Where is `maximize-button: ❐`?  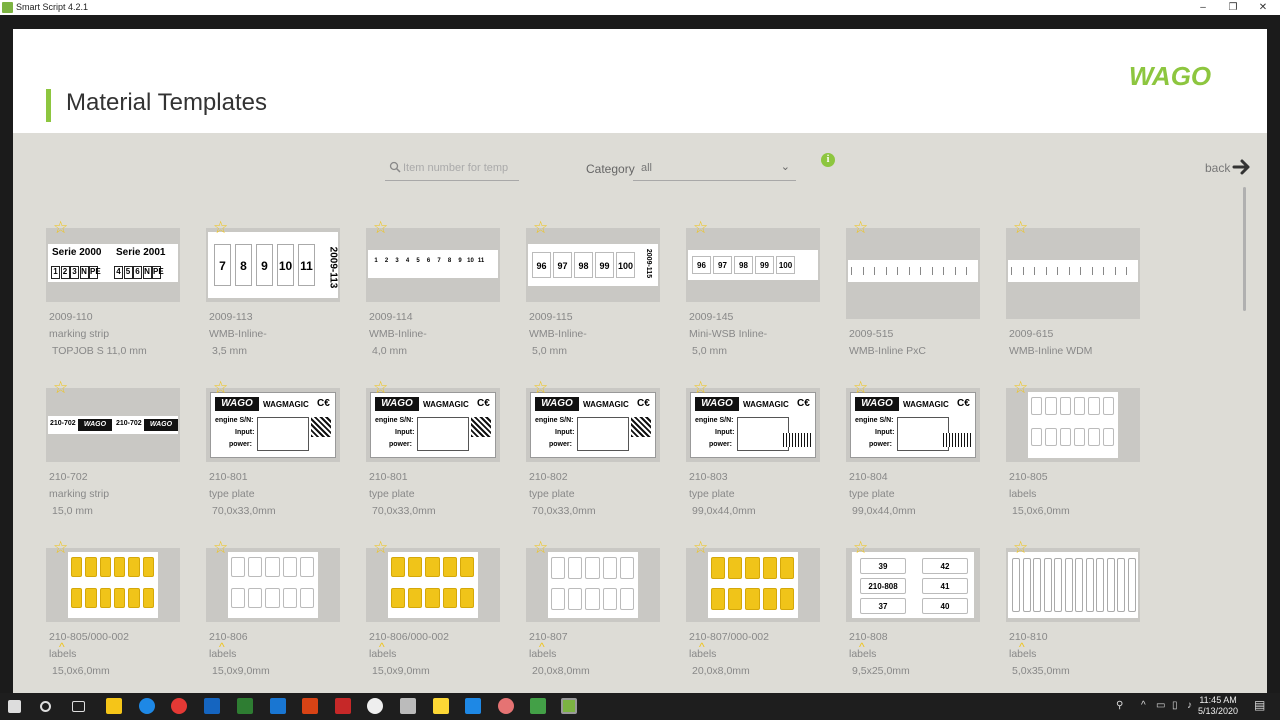
maximize-button: ❐ is located at coordinates (1233, 7).